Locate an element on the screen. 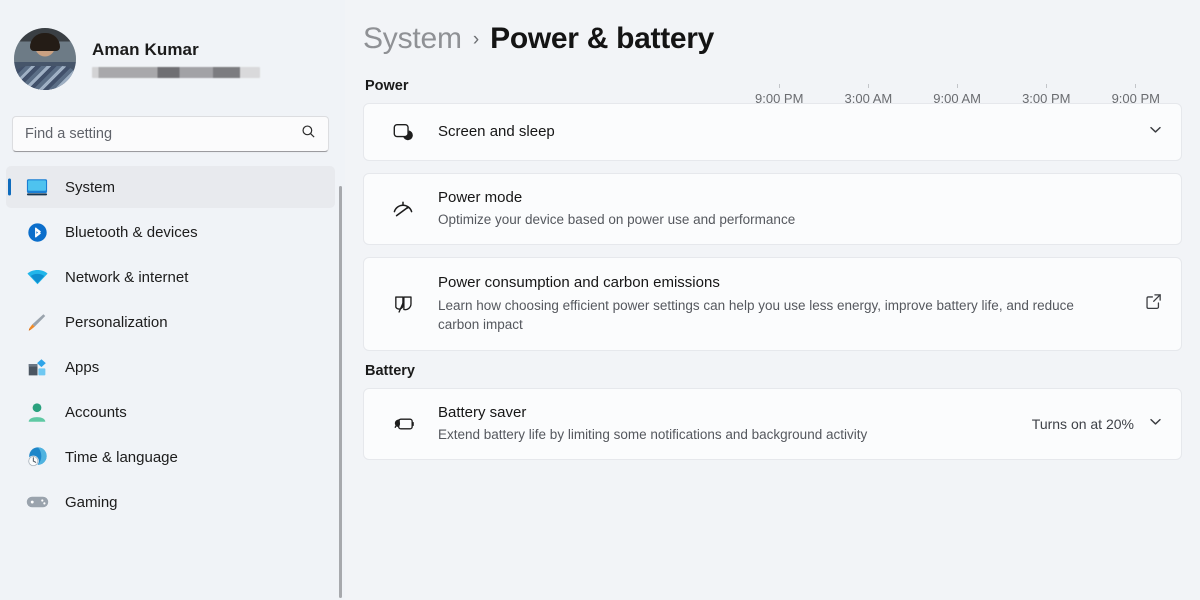 This screenshot has width=1200, height=600. breadcrumb: System › Power & battery is located at coordinates (772, 28).